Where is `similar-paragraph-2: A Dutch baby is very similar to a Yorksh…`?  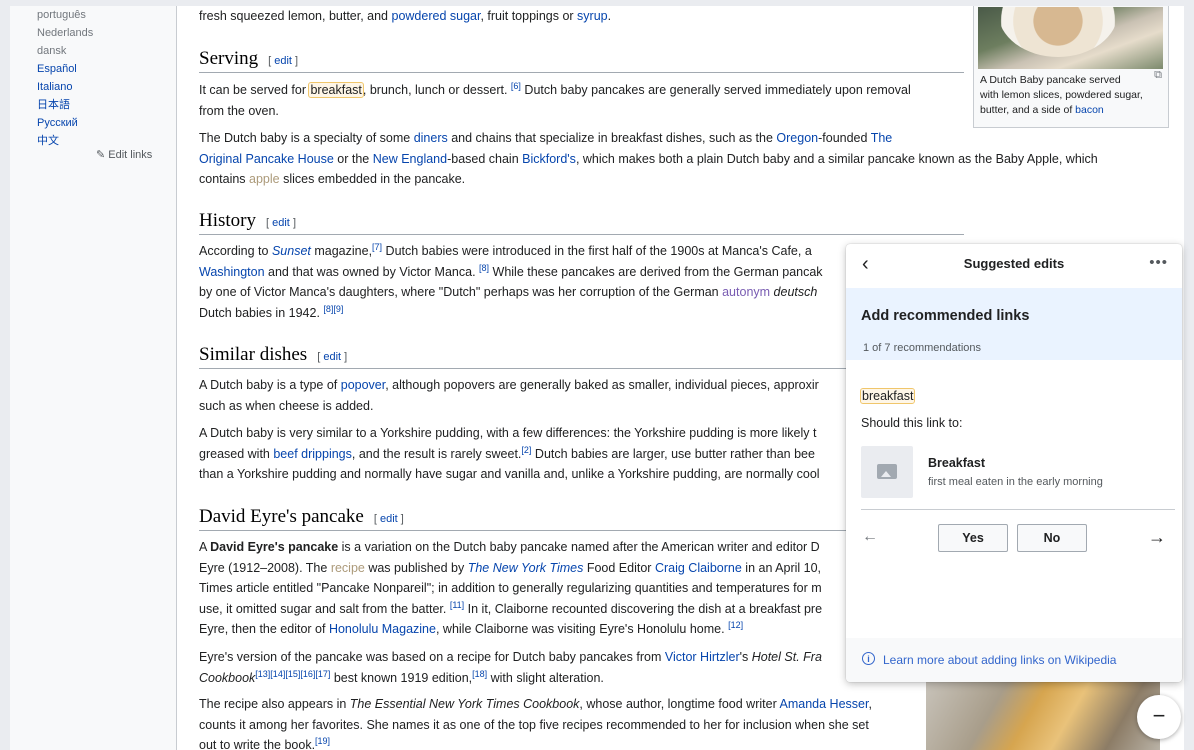 similar-paragraph-2: A Dutch baby is very similar to a Yorksh… is located at coordinates (509, 453).